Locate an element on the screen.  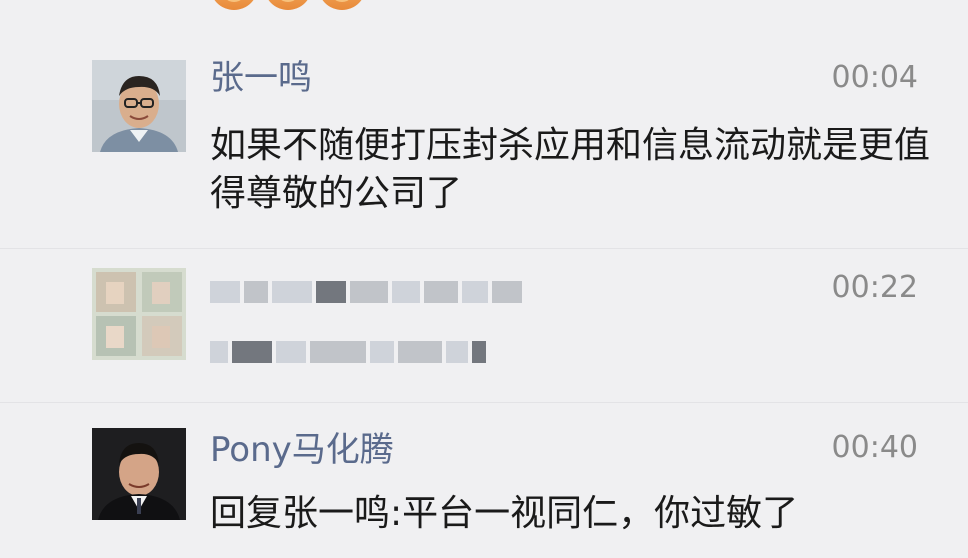
comment-timestamp: 00:22 is located at coordinates (874, 287).